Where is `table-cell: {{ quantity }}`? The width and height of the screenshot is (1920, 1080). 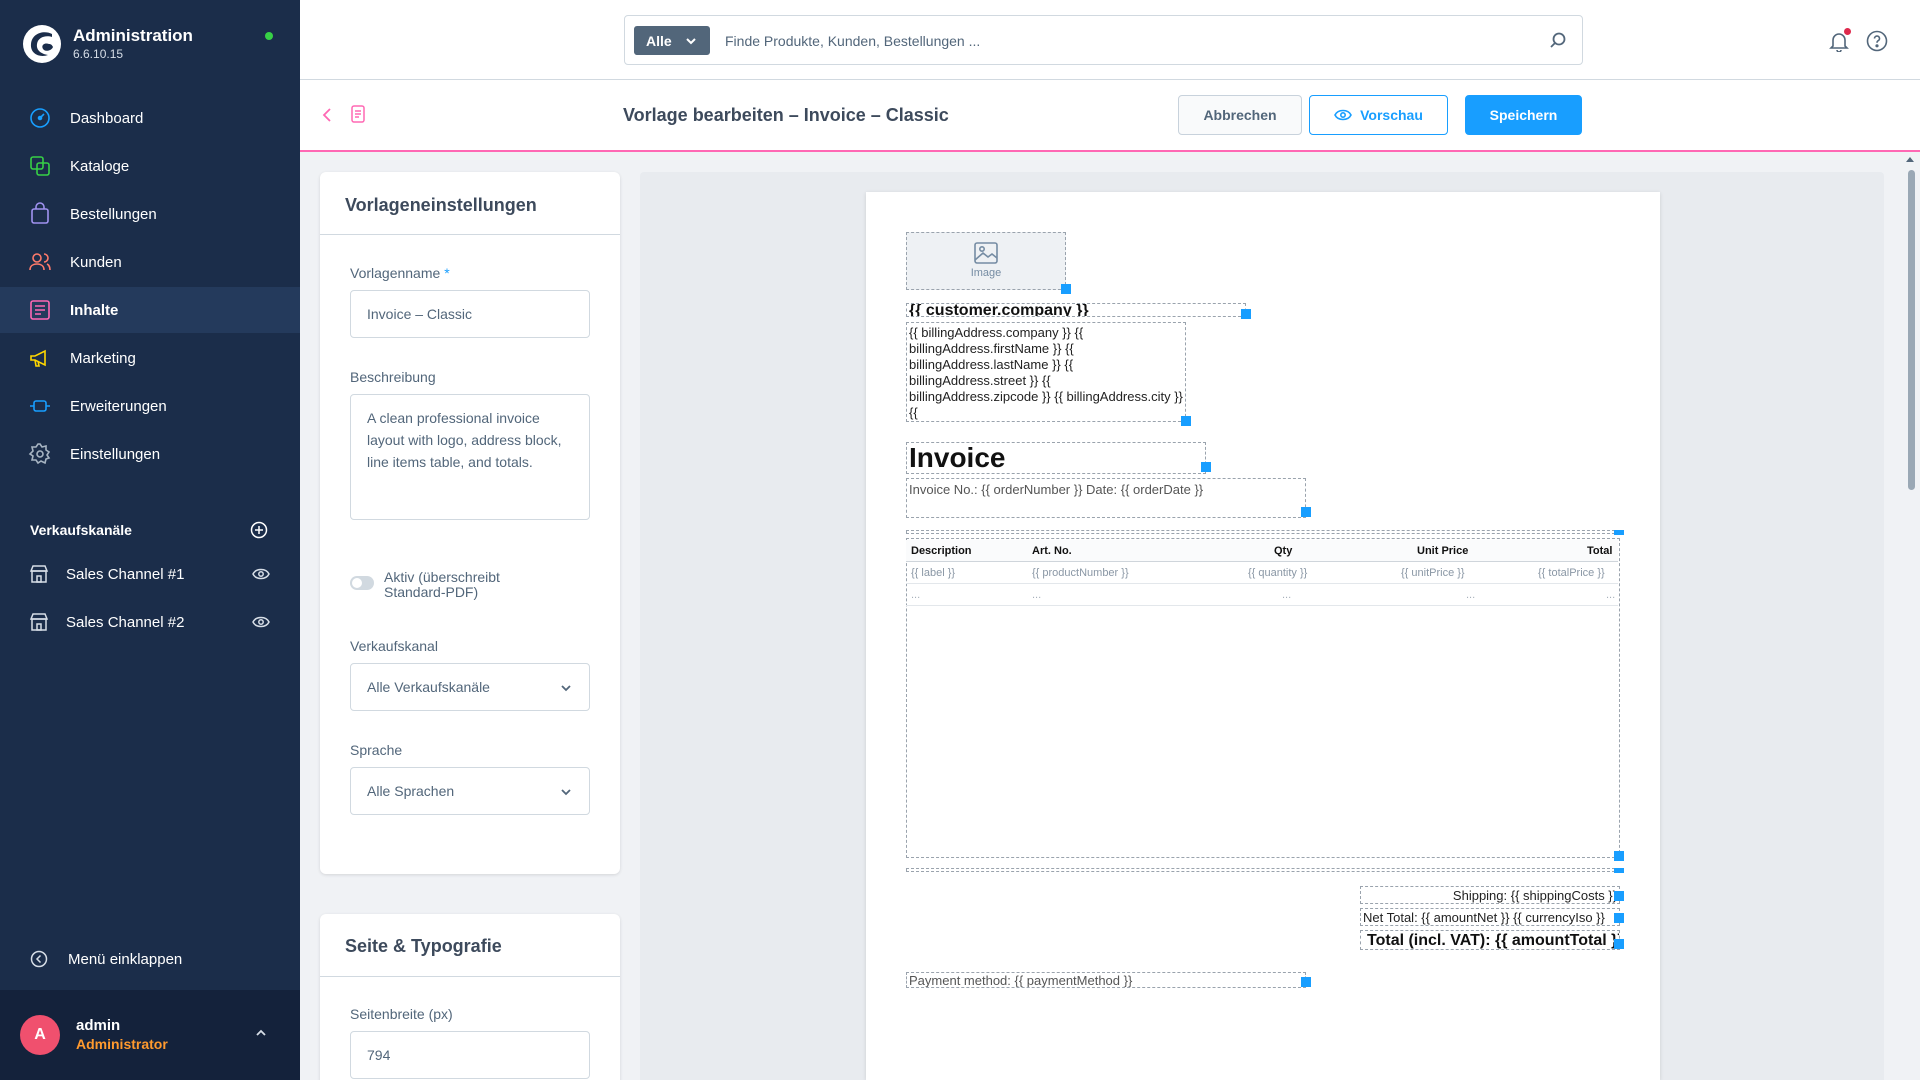
table-cell: {{ quantity }} is located at coordinates (1278, 573).